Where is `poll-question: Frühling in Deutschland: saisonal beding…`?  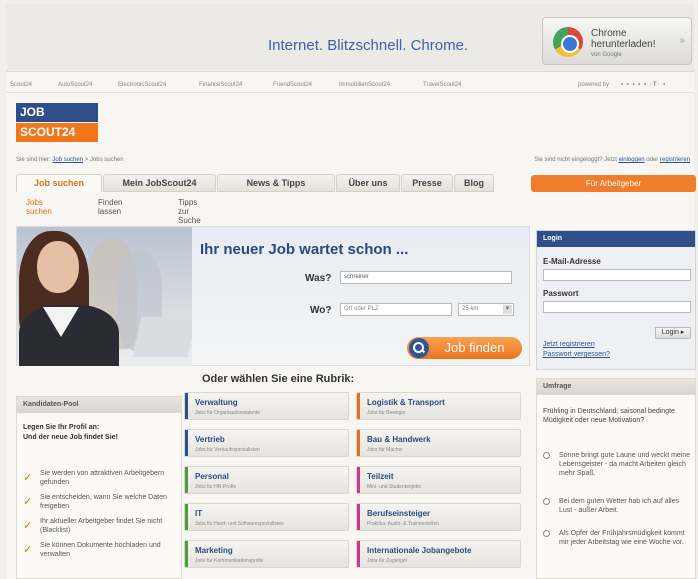 poll-question: Frühling in Deutschland: saisonal beding… is located at coordinates (609, 416).